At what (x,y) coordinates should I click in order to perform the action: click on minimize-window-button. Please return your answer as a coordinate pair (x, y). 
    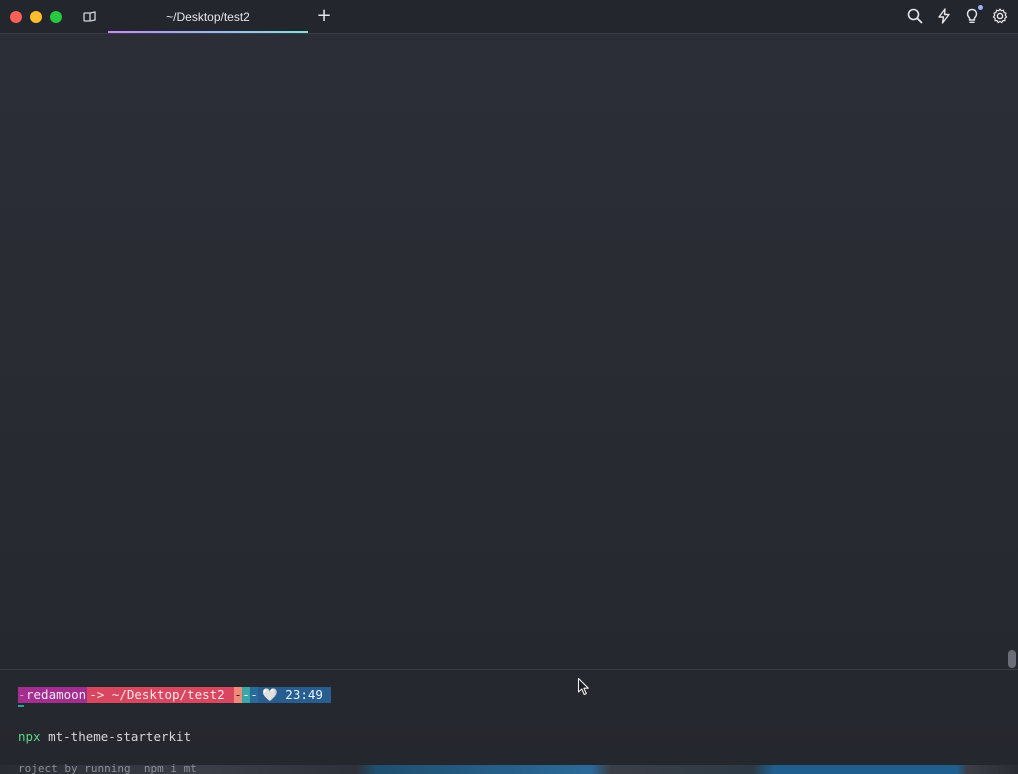
    Looking at the image, I should click on (36, 17).